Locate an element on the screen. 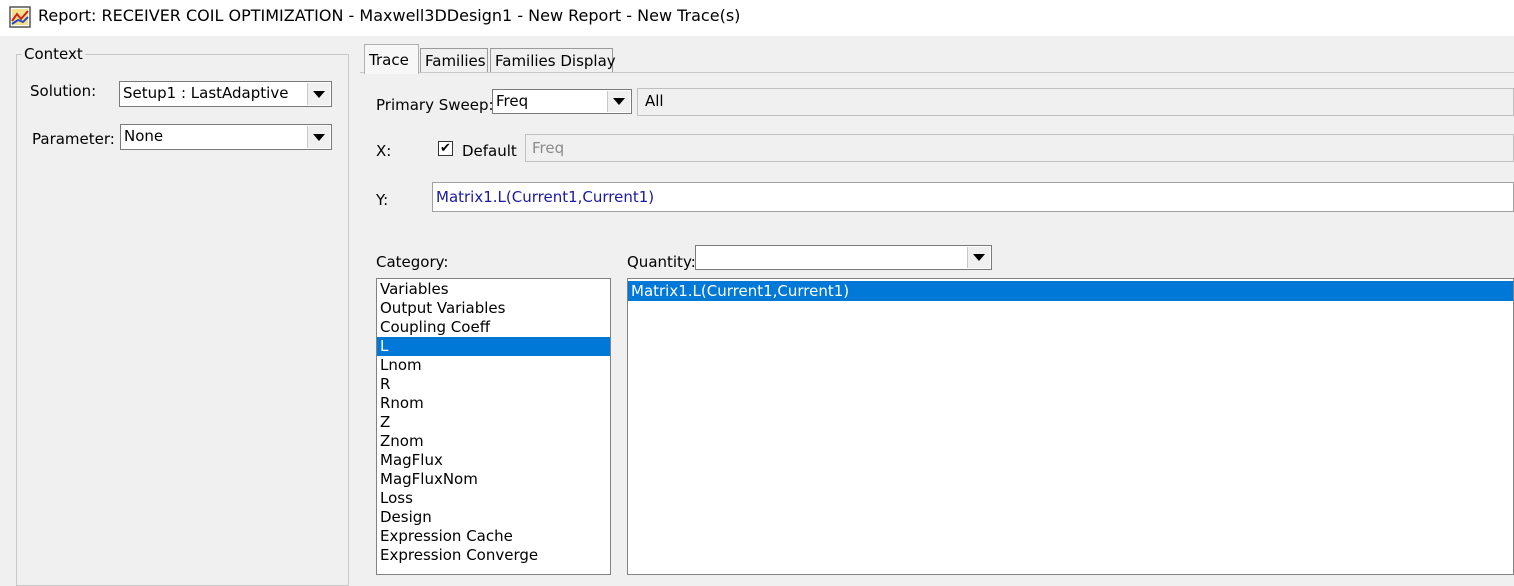 The image size is (1514, 586). category-item-lnom: Lnom is located at coordinates (493, 365).